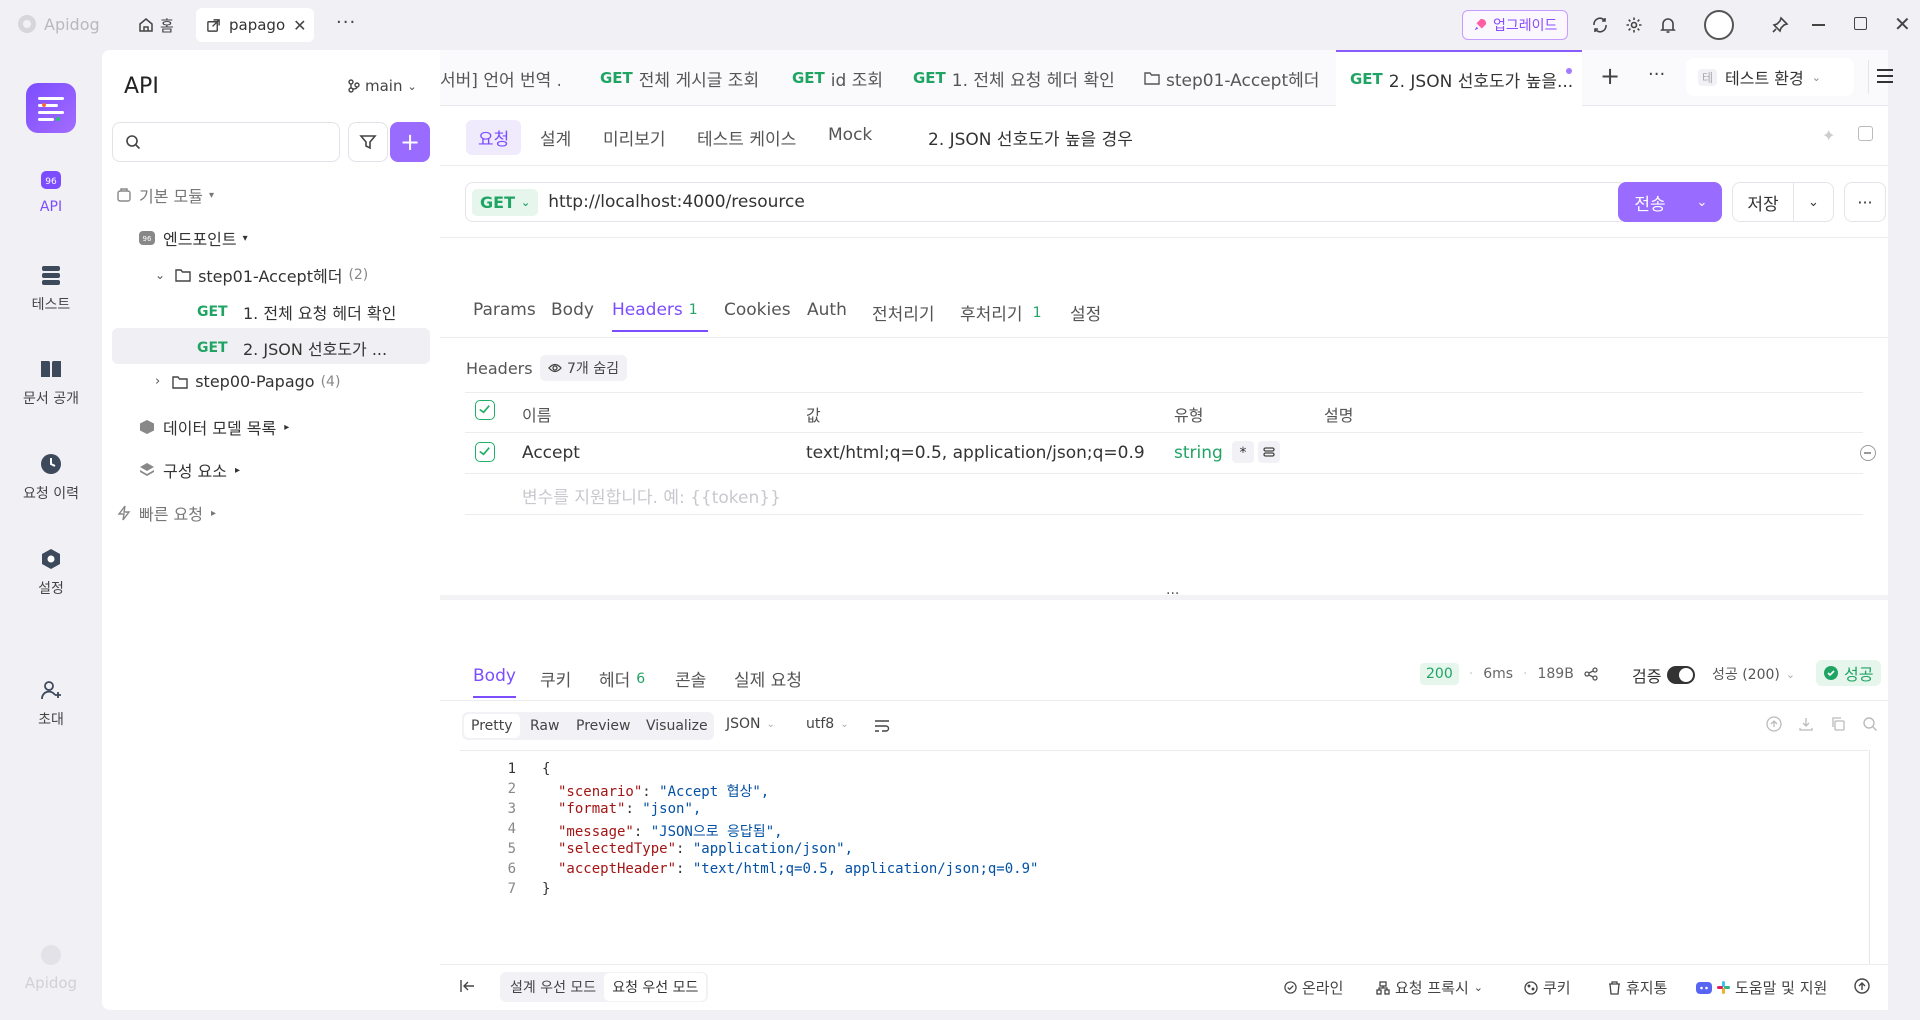 Image resolution: width=1920 pixels, height=1020 pixels. What do you see at coordinates (583, 368) in the screenshot?
I see `hidden-headers-toggle: 7개 숨김` at bounding box center [583, 368].